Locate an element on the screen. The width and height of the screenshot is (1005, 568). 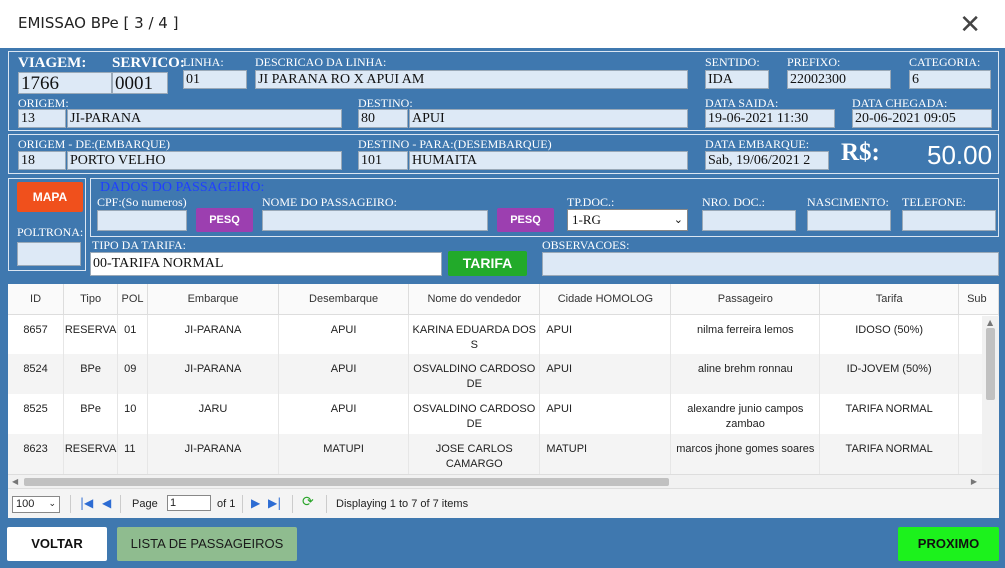
descricao-field: JI PARANA RO X APUI AM is located at coordinates (471, 79).